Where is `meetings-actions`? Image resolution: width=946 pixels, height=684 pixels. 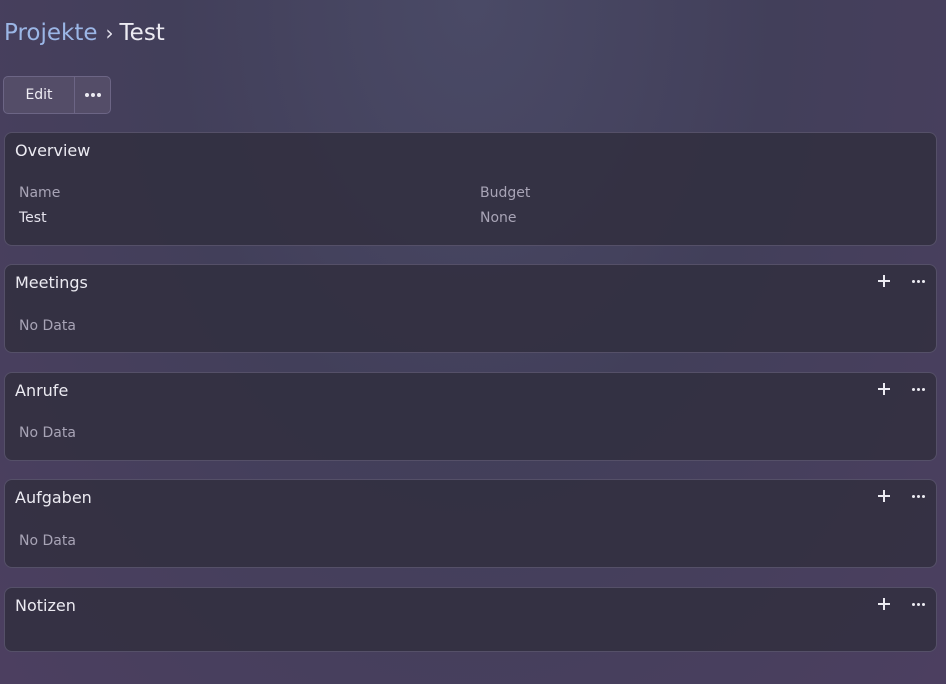
meetings-actions is located at coordinates (901, 281).